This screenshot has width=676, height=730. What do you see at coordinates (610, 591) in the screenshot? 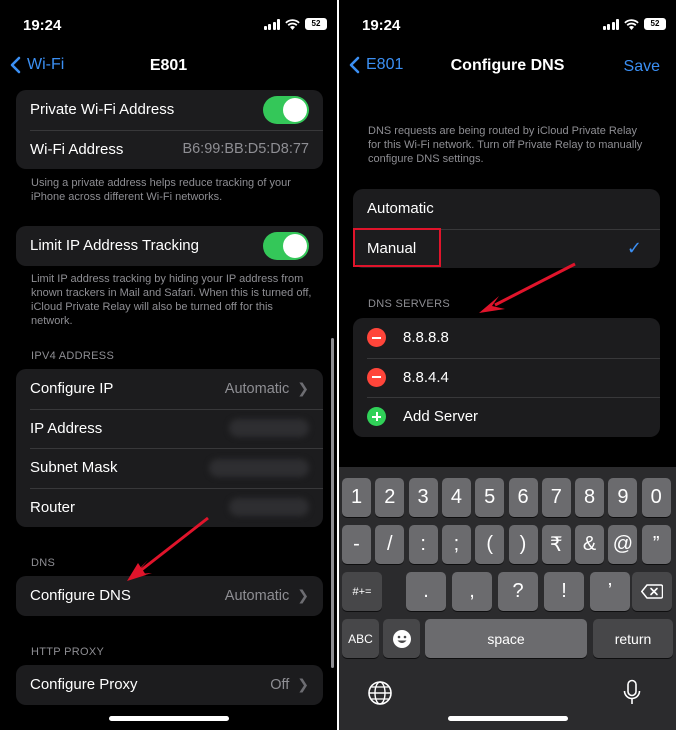
I see `keyboard-punctuation-key: ’` at bounding box center [610, 591].